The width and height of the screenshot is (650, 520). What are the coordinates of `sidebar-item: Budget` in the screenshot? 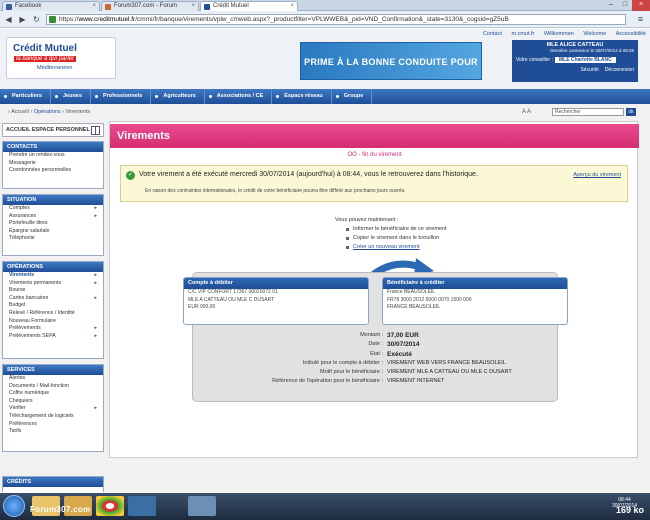 It's located at (53, 306).